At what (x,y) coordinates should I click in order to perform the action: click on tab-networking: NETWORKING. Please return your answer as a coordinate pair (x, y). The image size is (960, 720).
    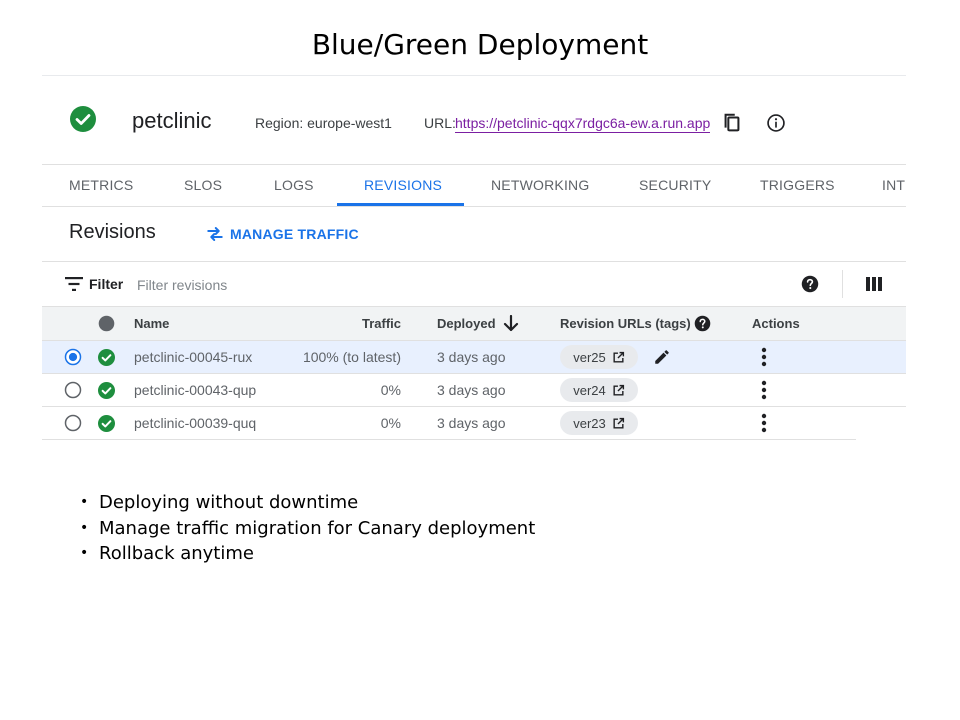
    Looking at the image, I should click on (540, 185).